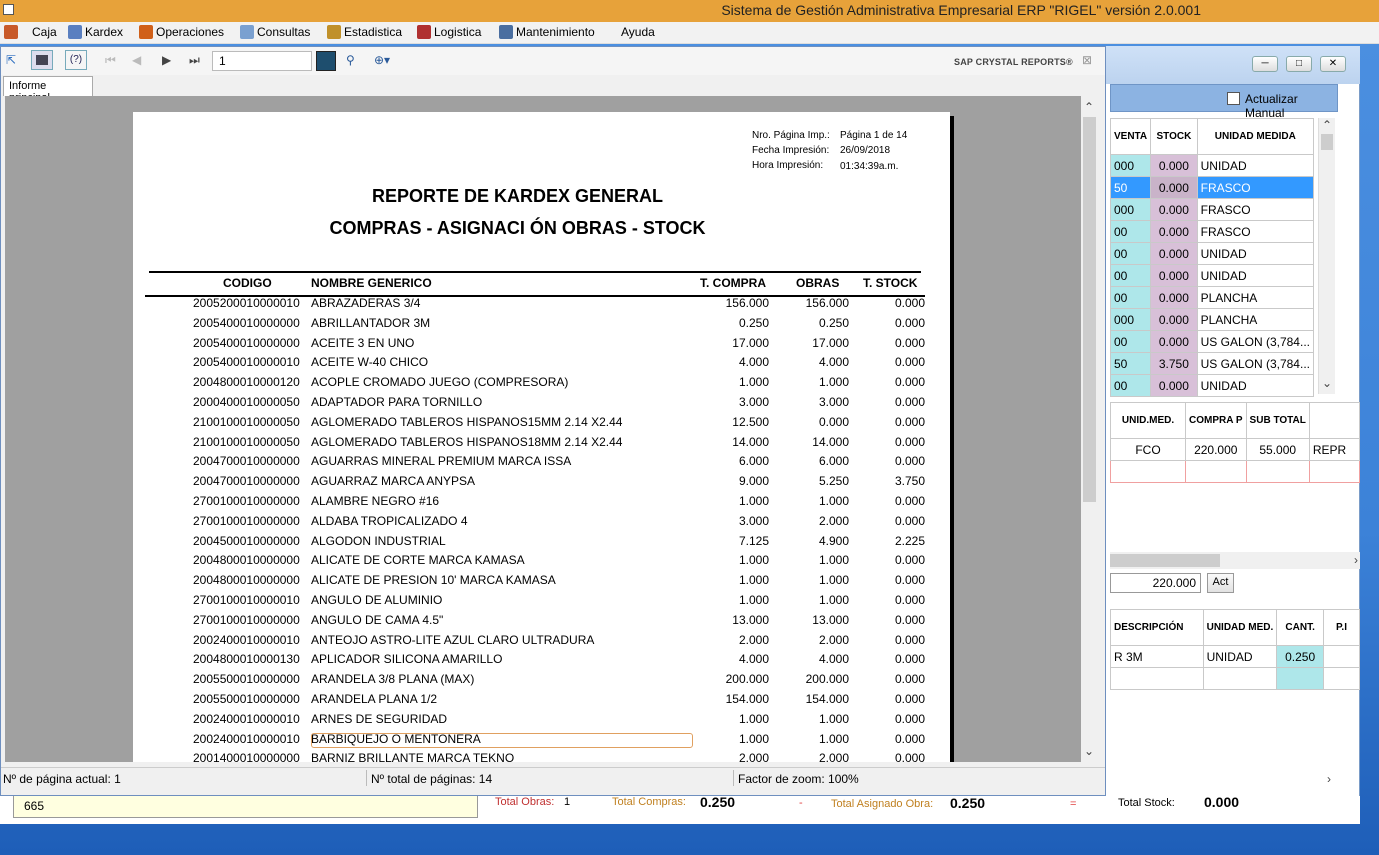  Describe the element at coordinates (1341, 656) in the screenshot. I see `desc-pi` at that location.